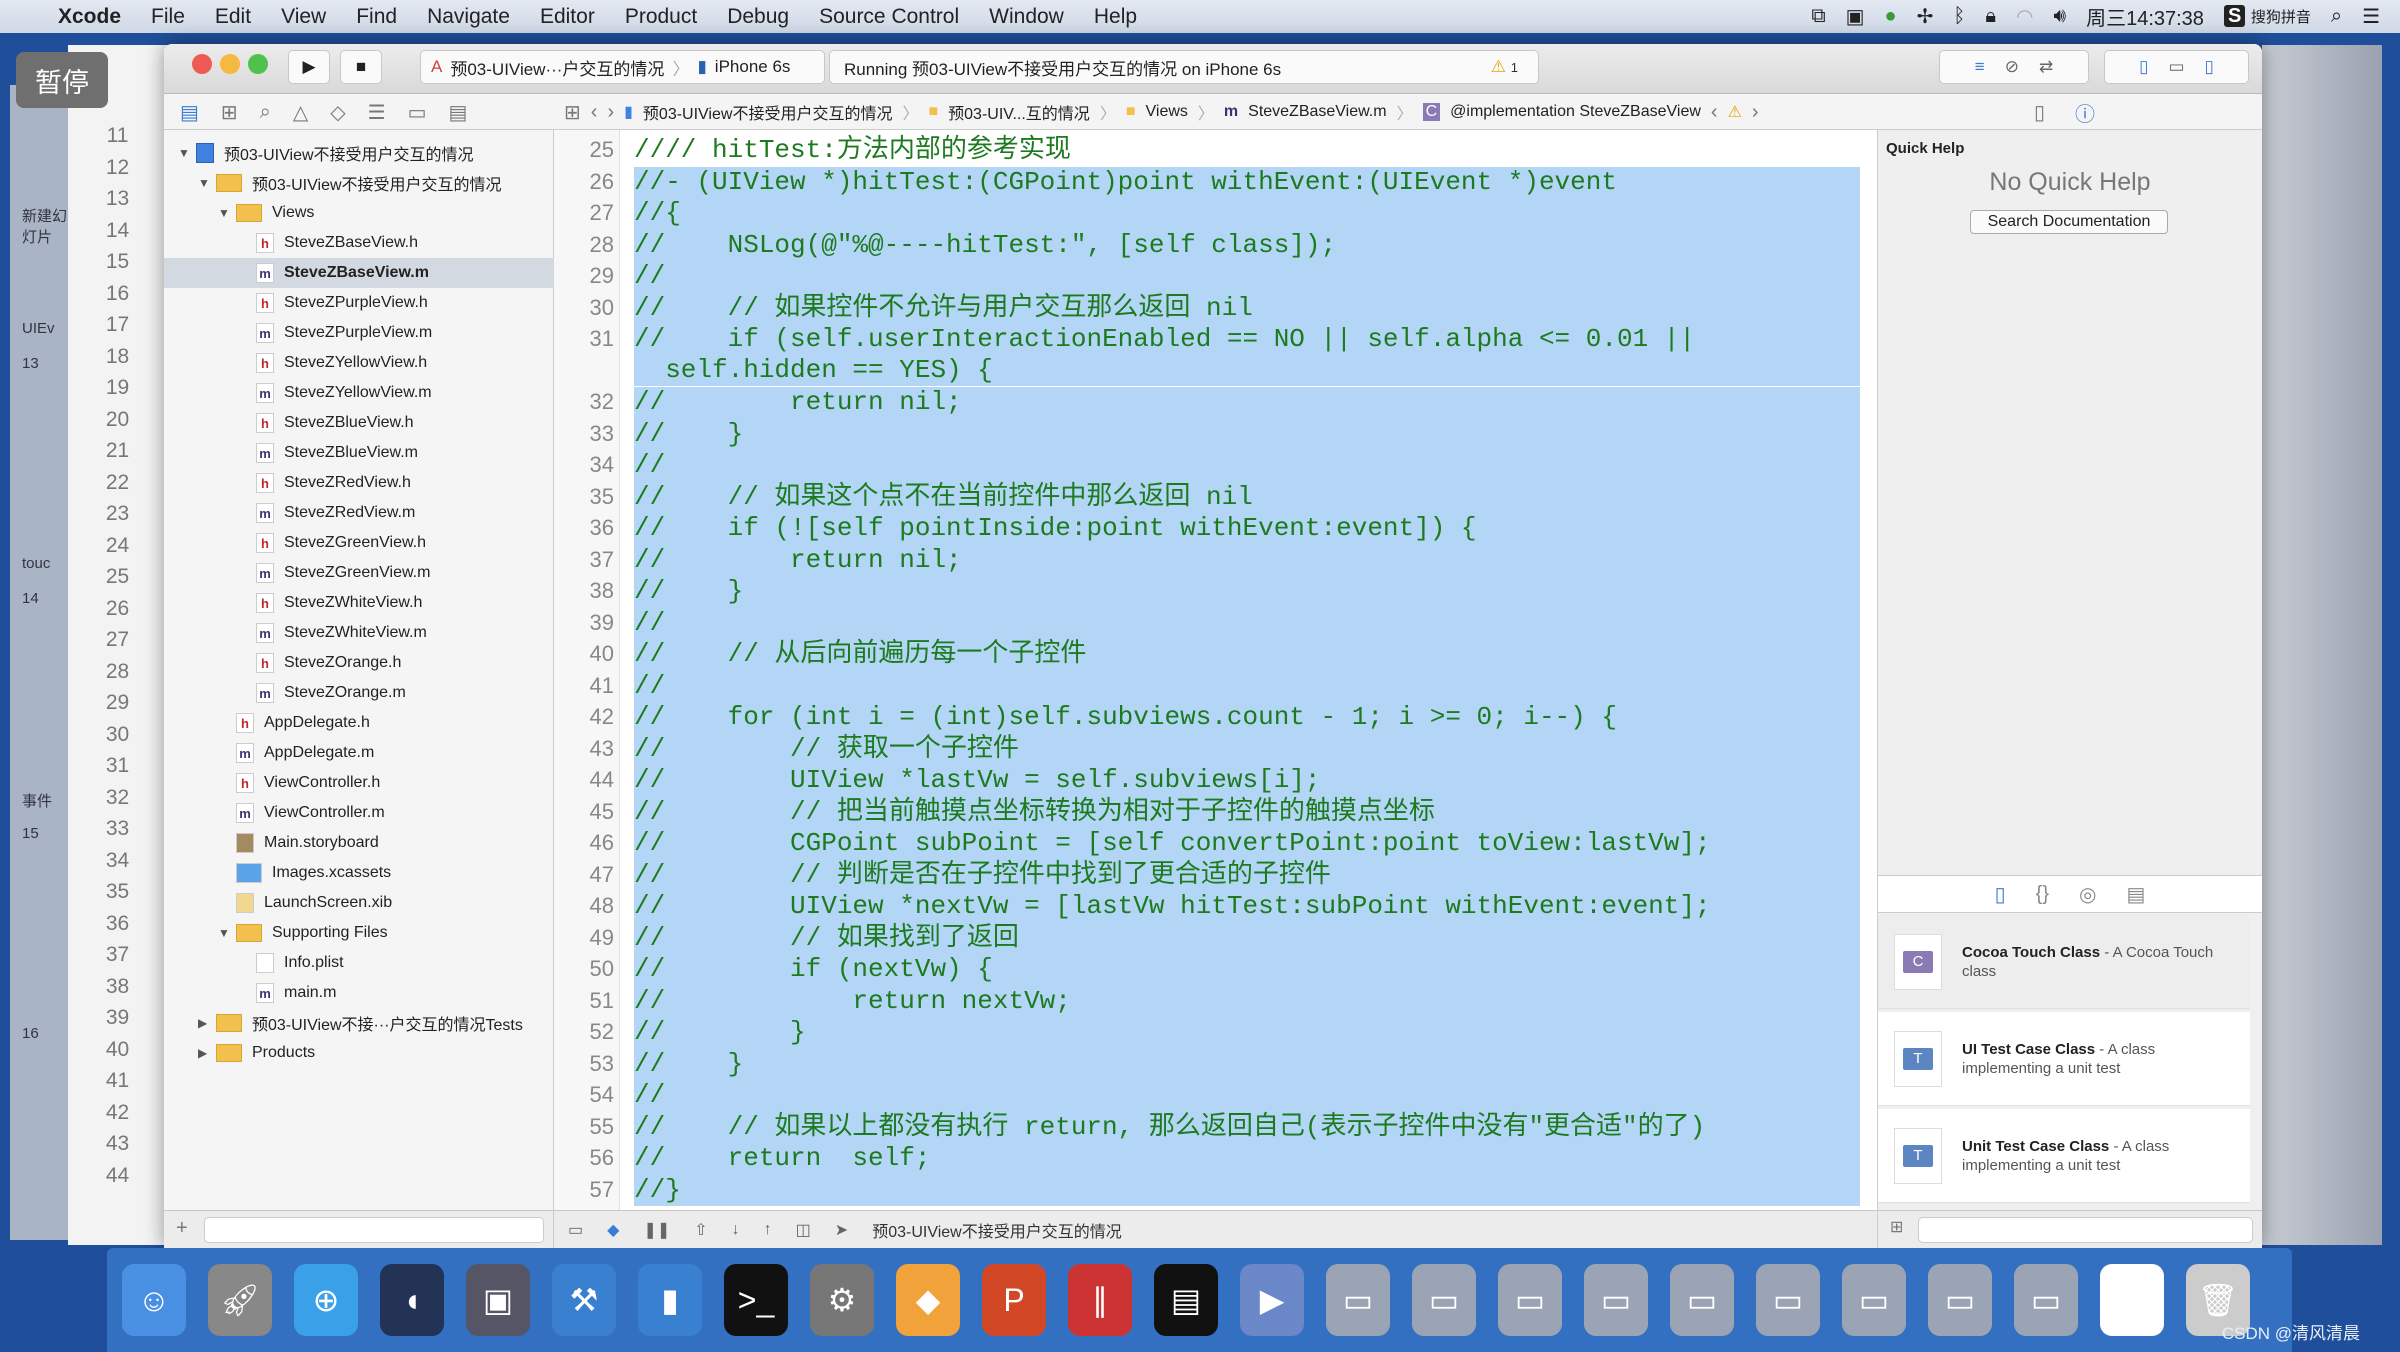 The height and width of the screenshot is (1352, 2400). Describe the element at coordinates (359, 243) in the screenshot. I see `navigator-item: h SteveZBaseView.h` at that location.